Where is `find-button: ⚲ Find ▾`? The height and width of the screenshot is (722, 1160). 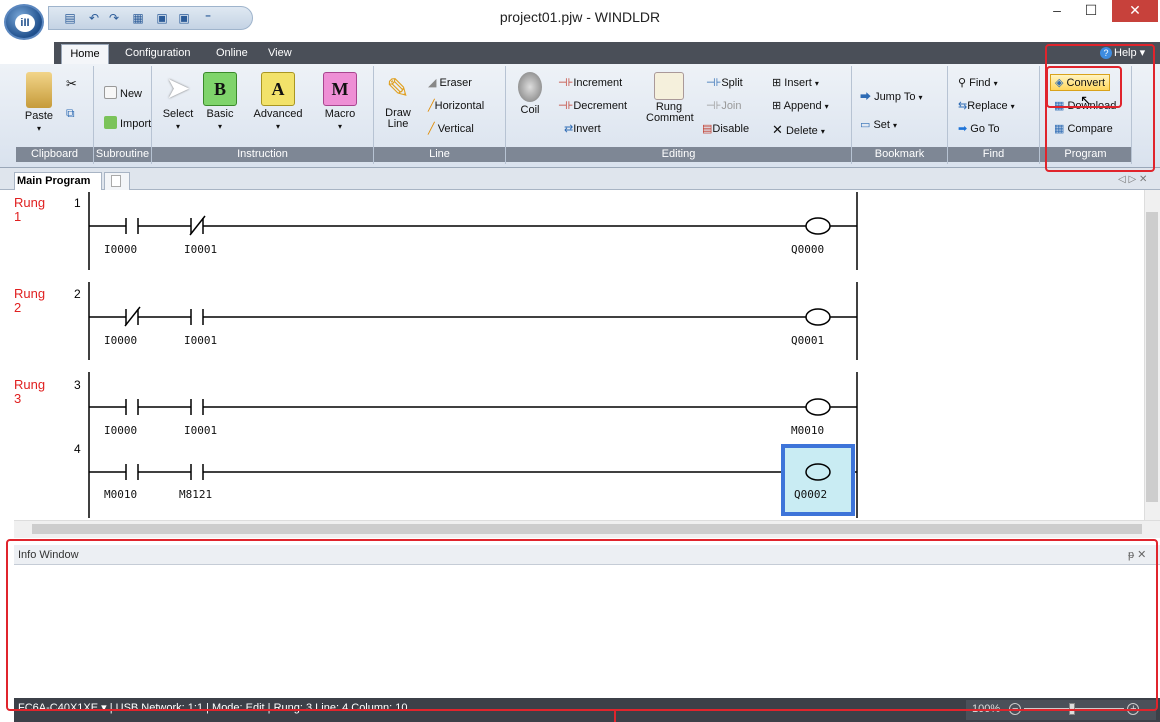
find-button: ⚲ Find ▾ is located at coordinates (978, 82).